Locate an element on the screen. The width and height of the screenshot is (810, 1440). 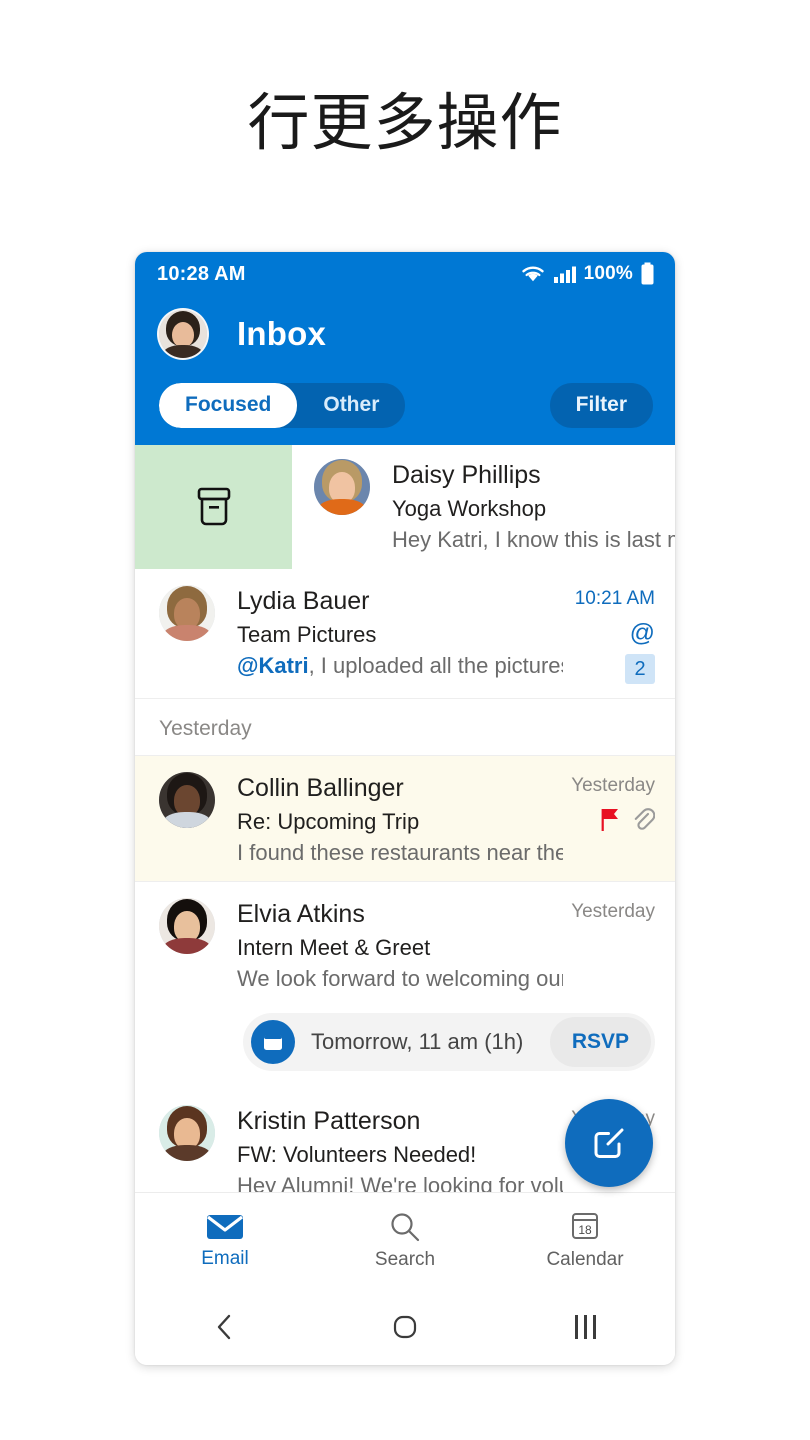
mail-meta-icons: @ is located at coordinates (609, 633).